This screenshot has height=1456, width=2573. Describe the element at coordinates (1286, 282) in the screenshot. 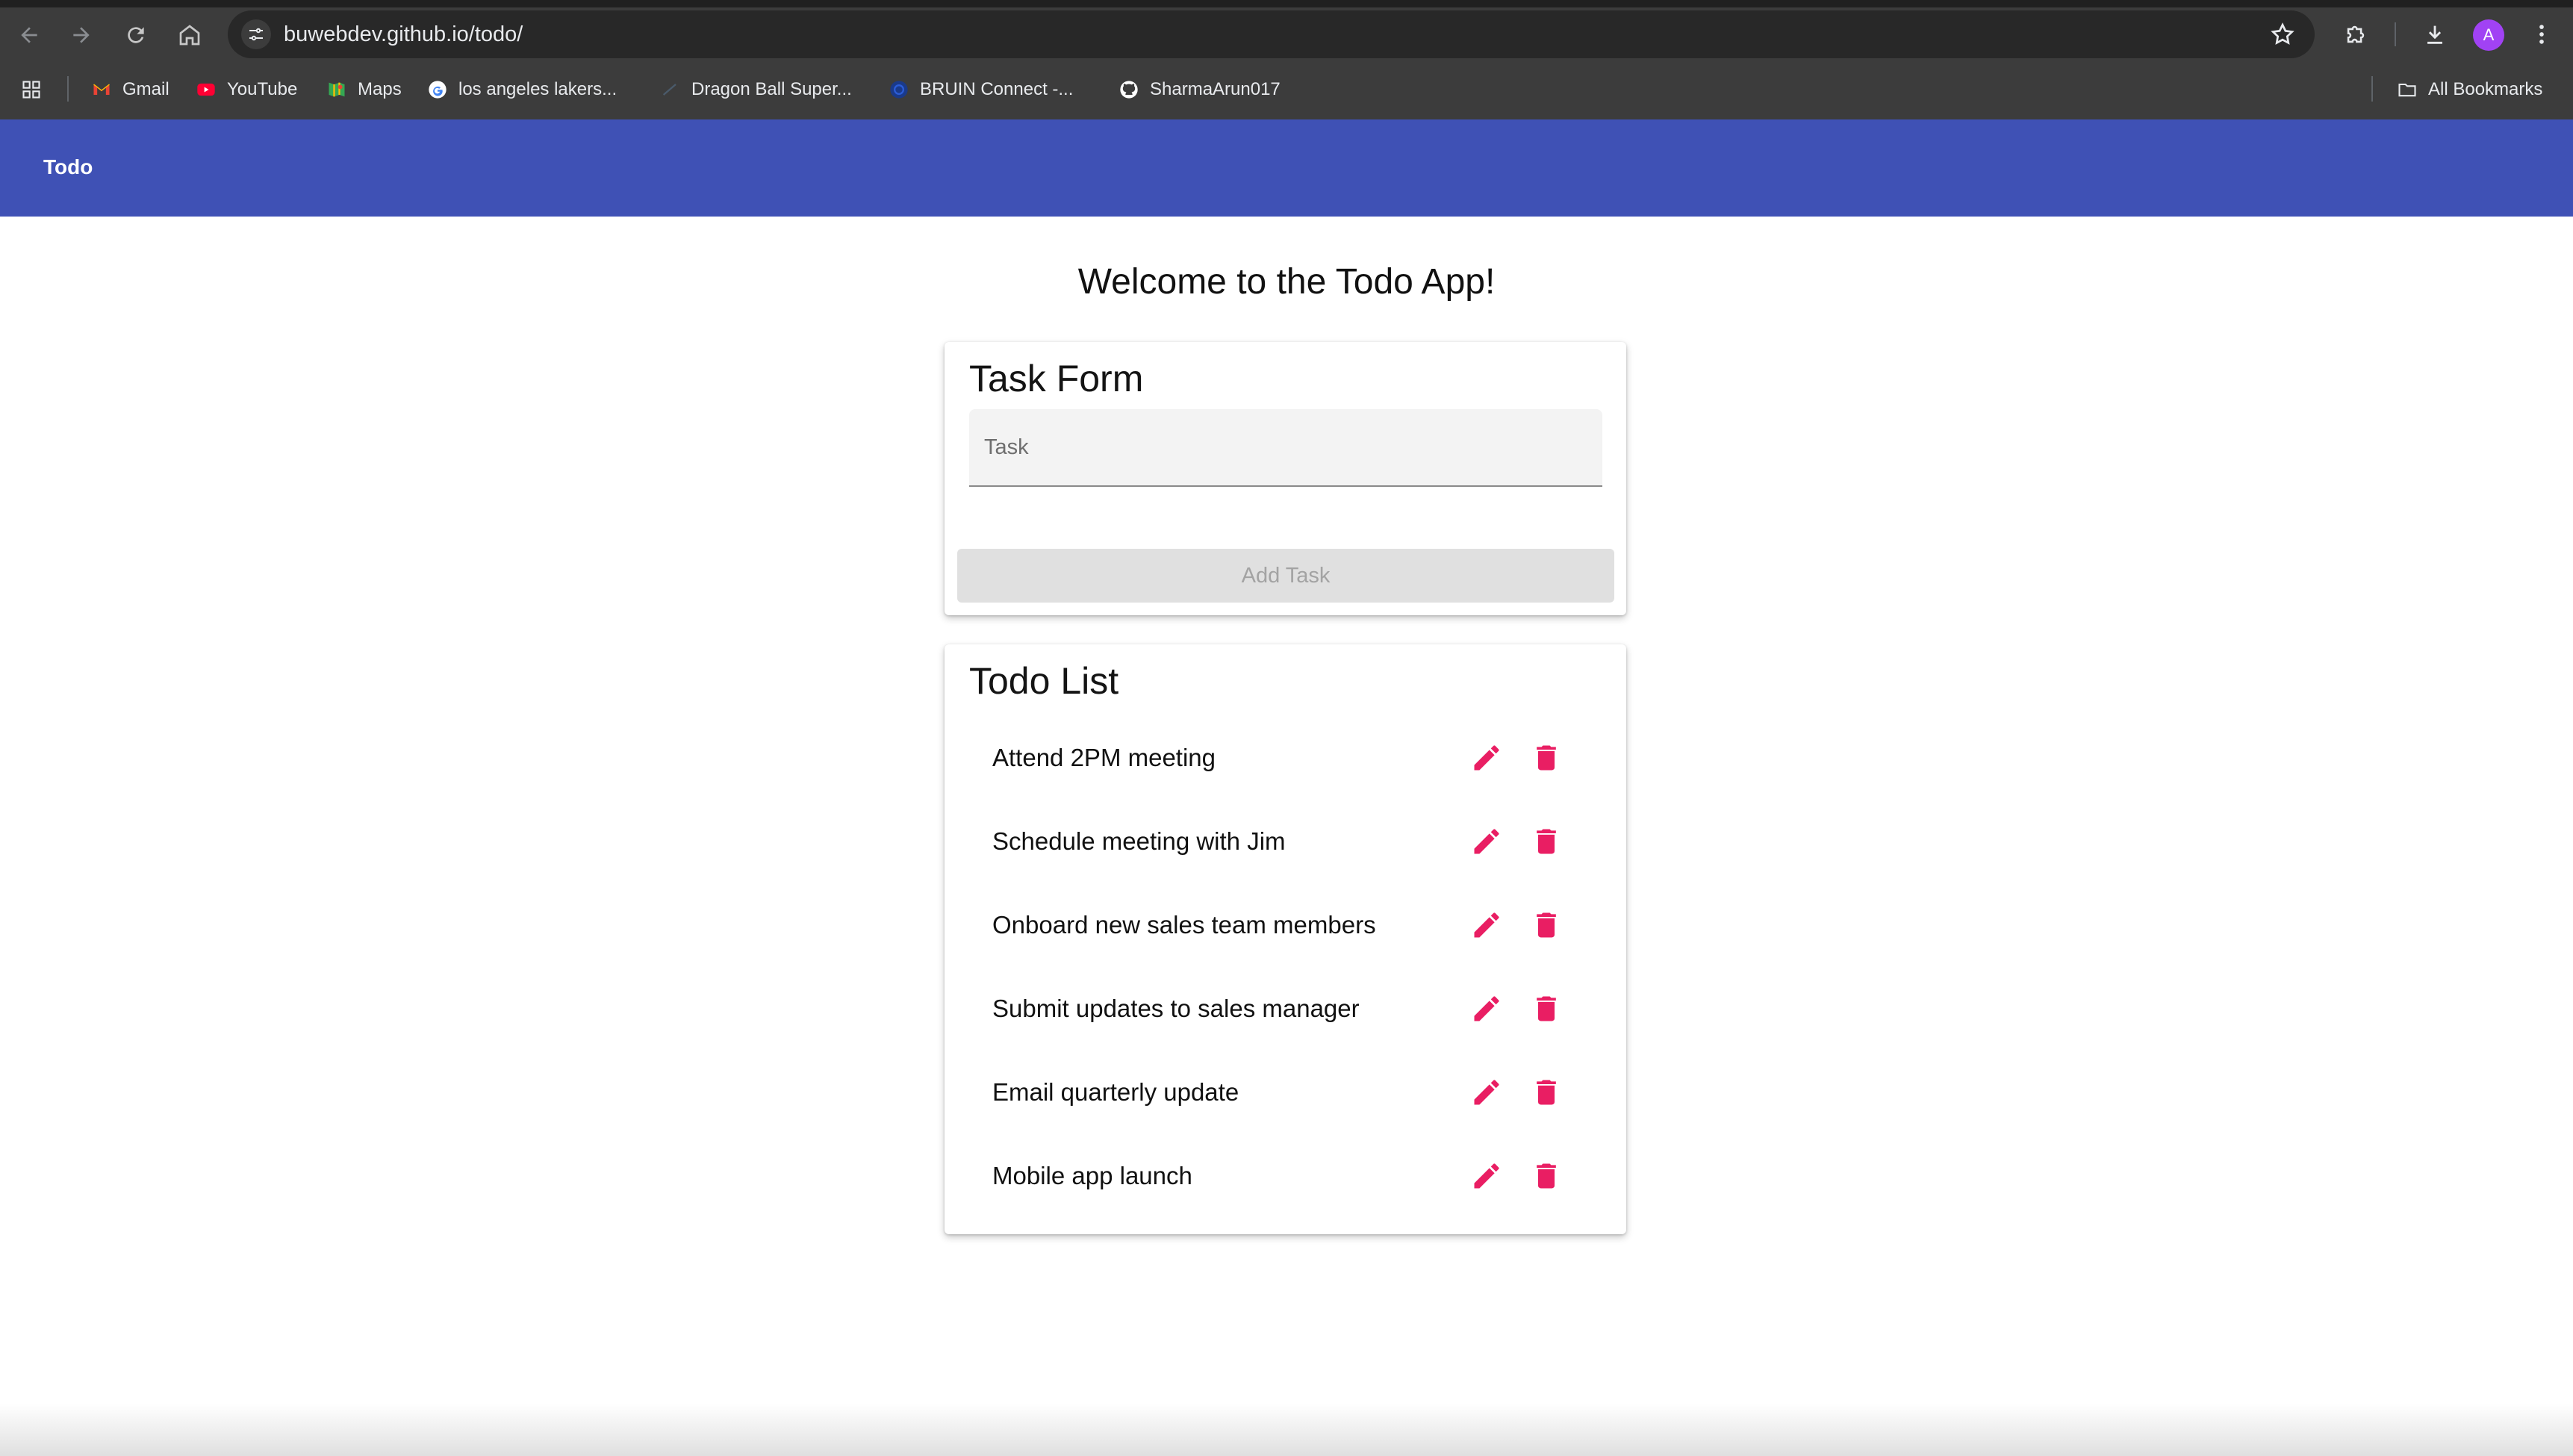

I see `welcome-heading: Welcome to the Todo App!` at that location.